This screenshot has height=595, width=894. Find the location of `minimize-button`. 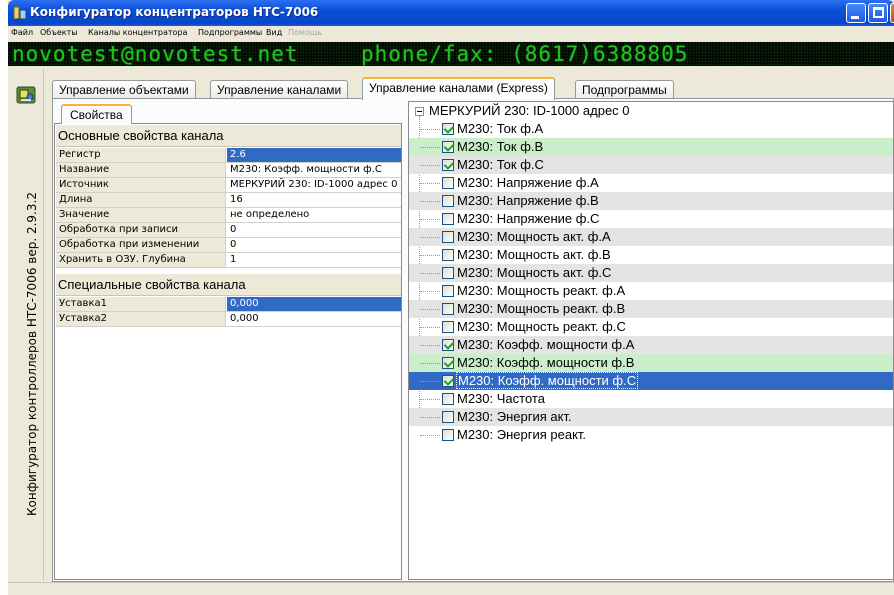

minimize-button is located at coordinates (856, 13).